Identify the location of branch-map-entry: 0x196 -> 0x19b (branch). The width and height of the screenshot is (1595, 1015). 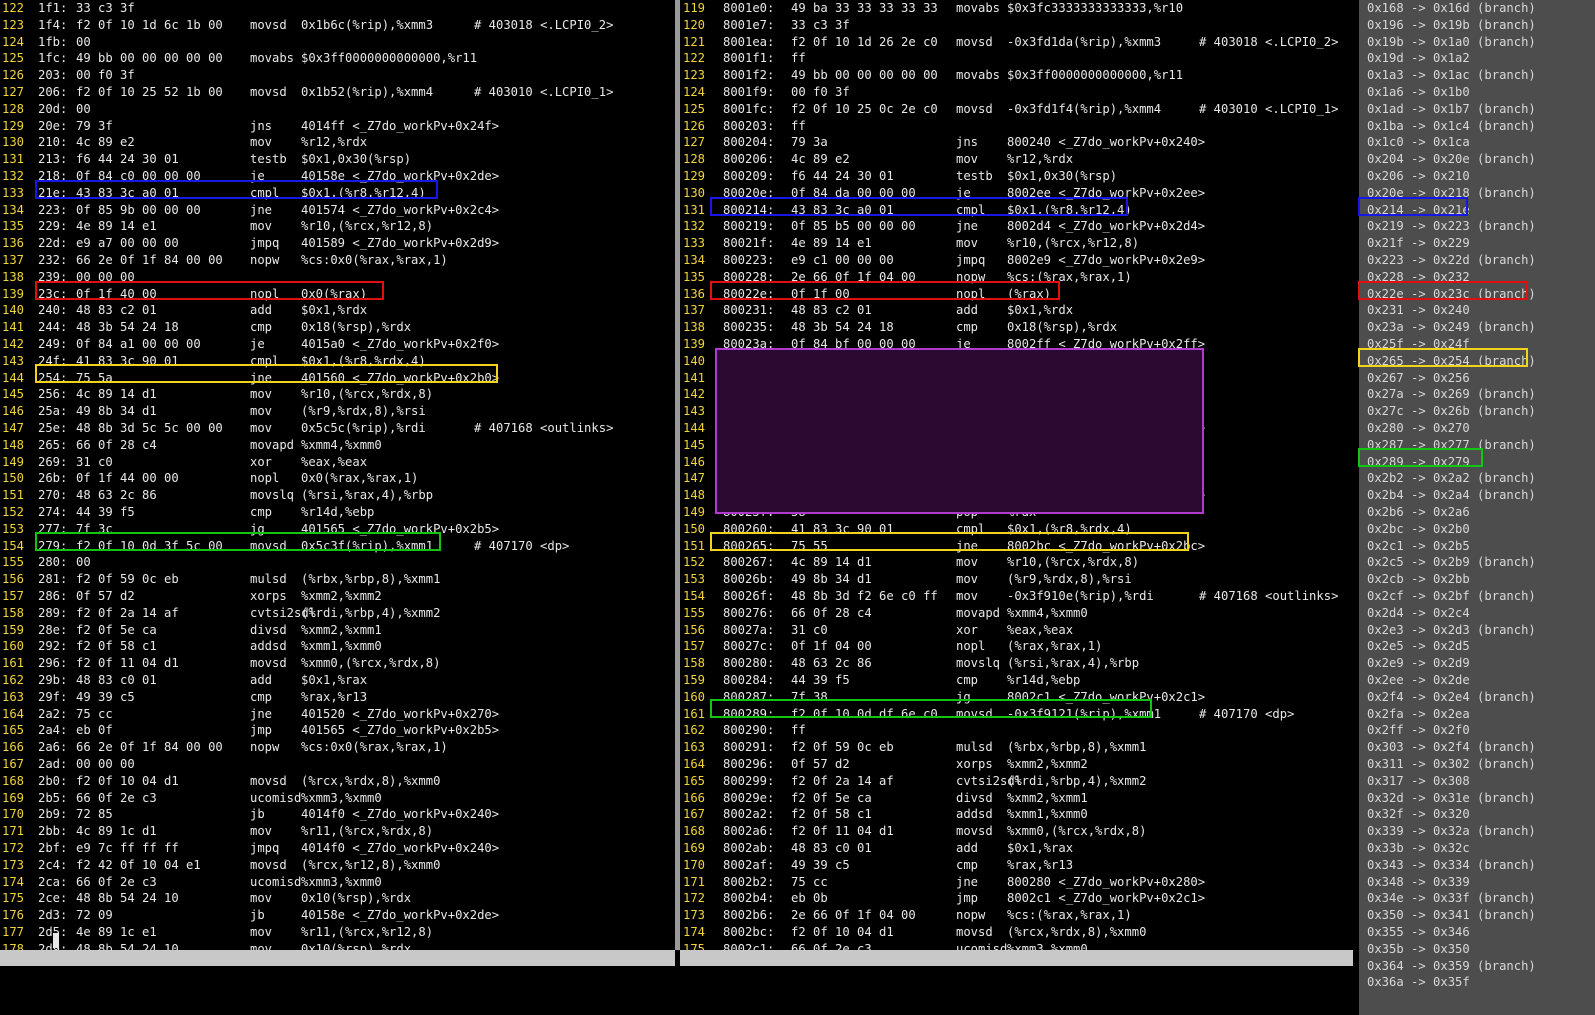
(1451, 24).